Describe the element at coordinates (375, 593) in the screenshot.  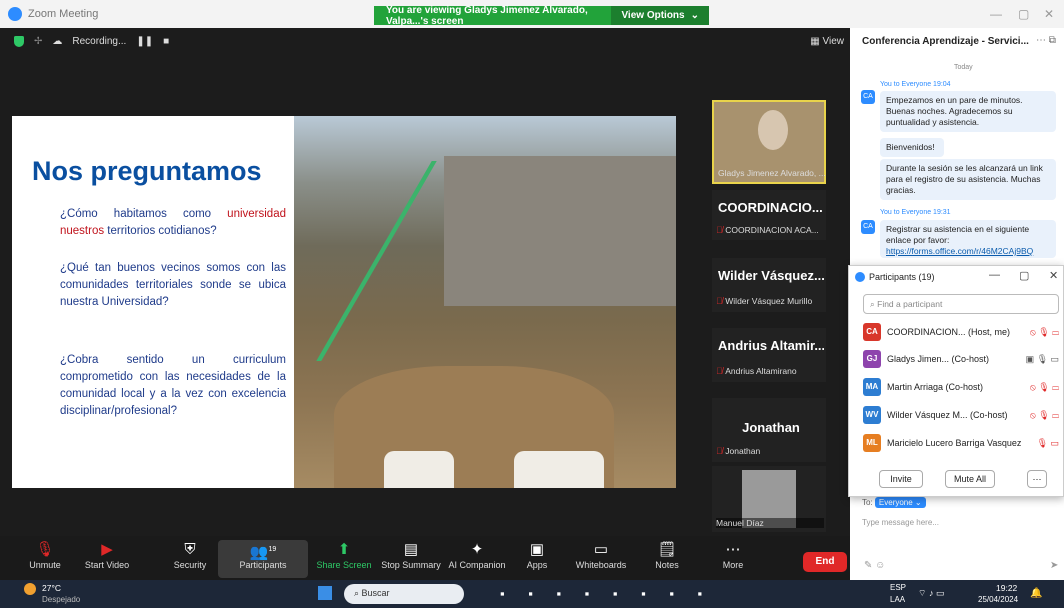
I see `taskbar-search-placeholder: Buscar` at that location.